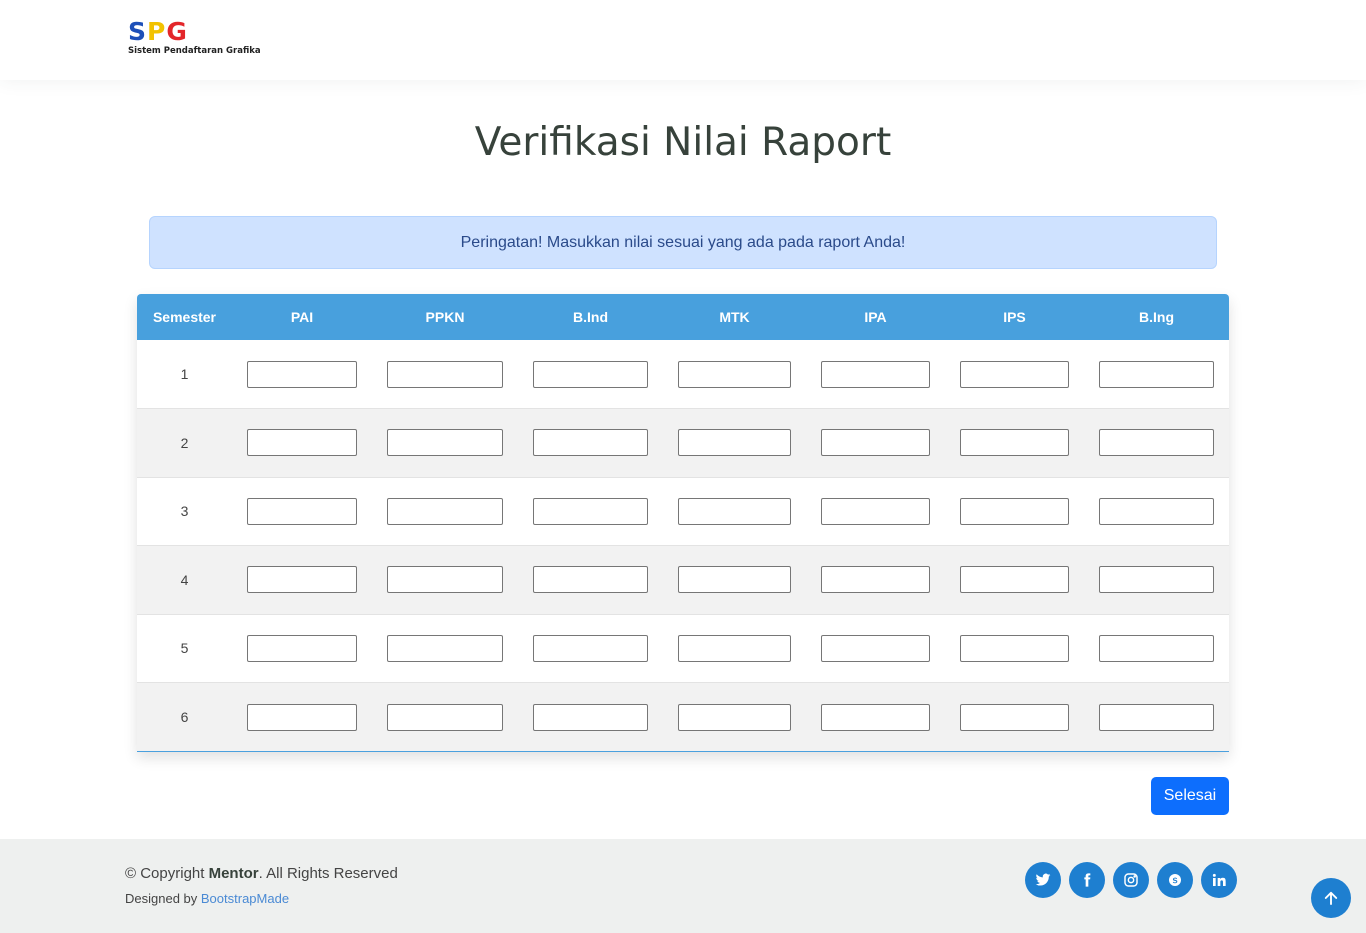 The width and height of the screenshot is (1366, 933). I want to click on table-row: 1, so click(683, 374).